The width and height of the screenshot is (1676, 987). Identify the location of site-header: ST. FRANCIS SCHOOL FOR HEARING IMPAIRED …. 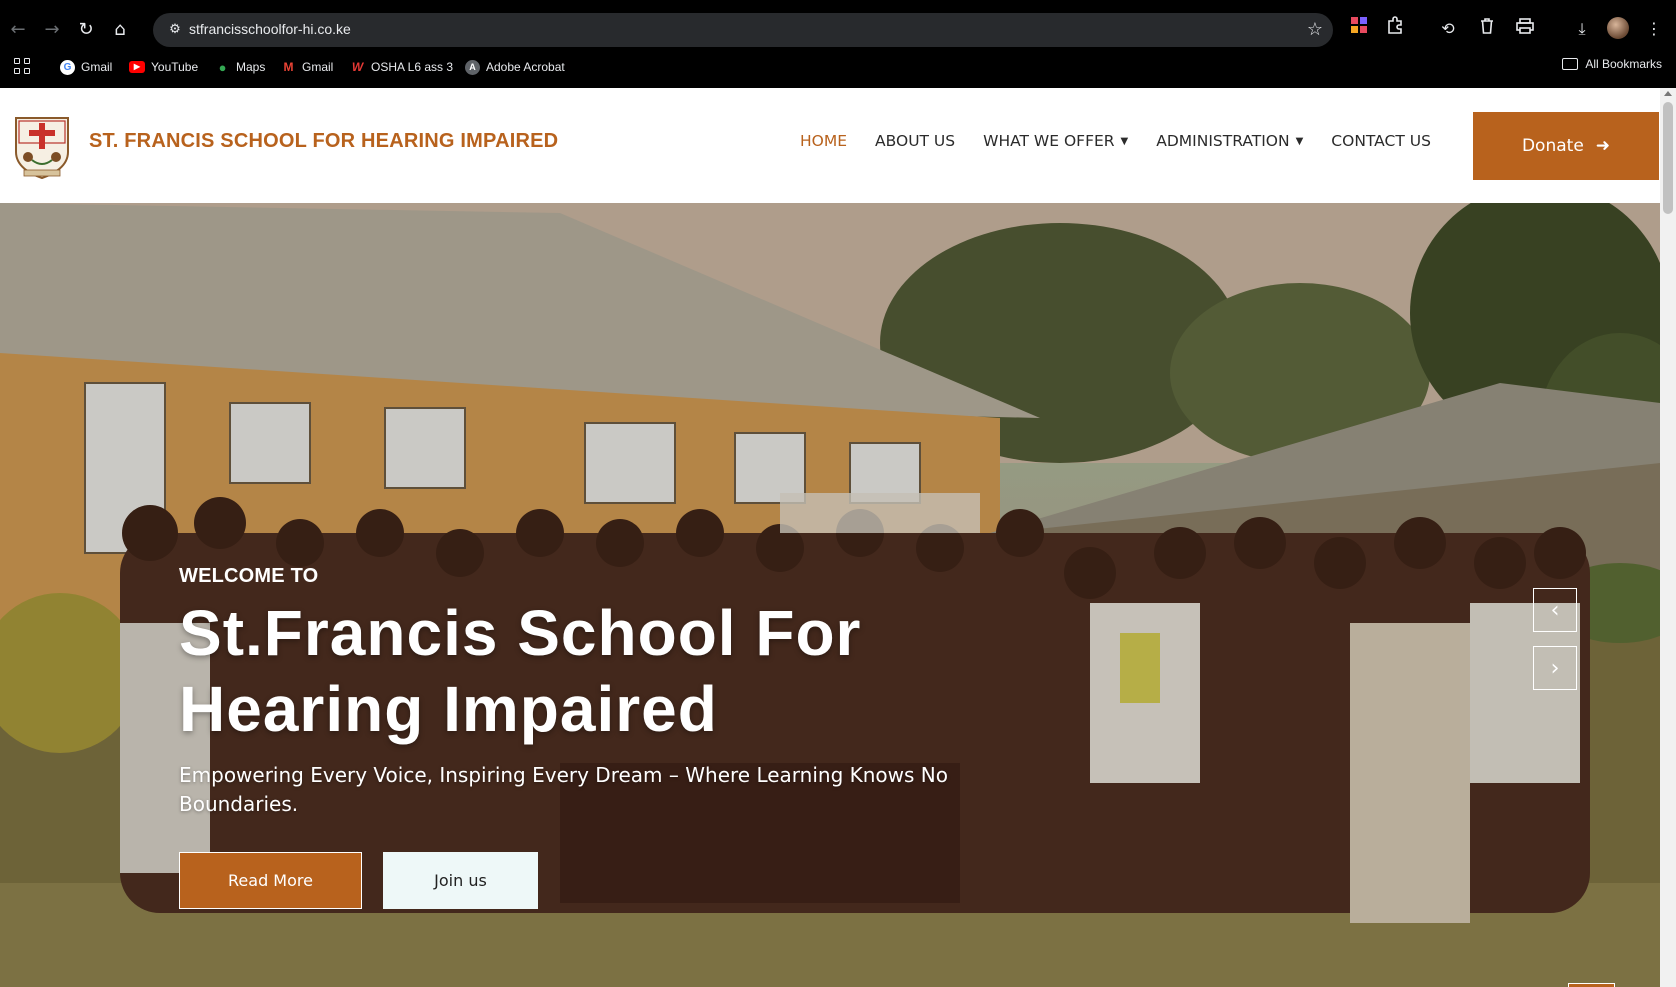
(830, 145).